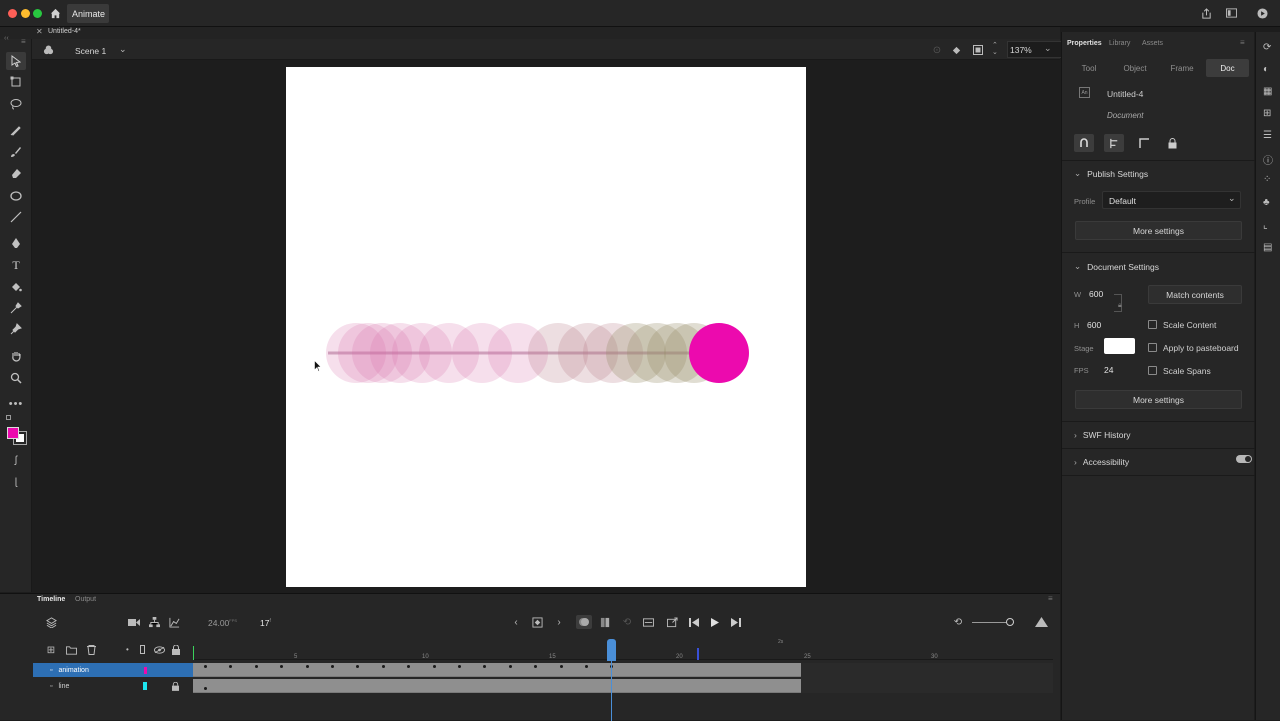 The image size is (1280, 721). What do you see at coordinates (516, 622) in the screenshot?
I see `prev-keyframe-icon: ‹` at bounding box center [516, 622].